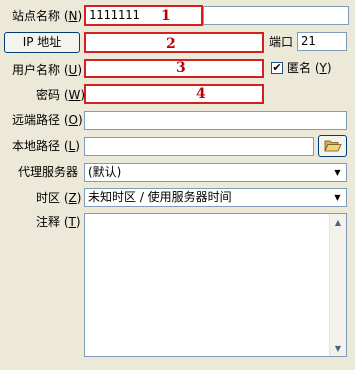  I want to click on browse-folder-button, so click(332, 146).